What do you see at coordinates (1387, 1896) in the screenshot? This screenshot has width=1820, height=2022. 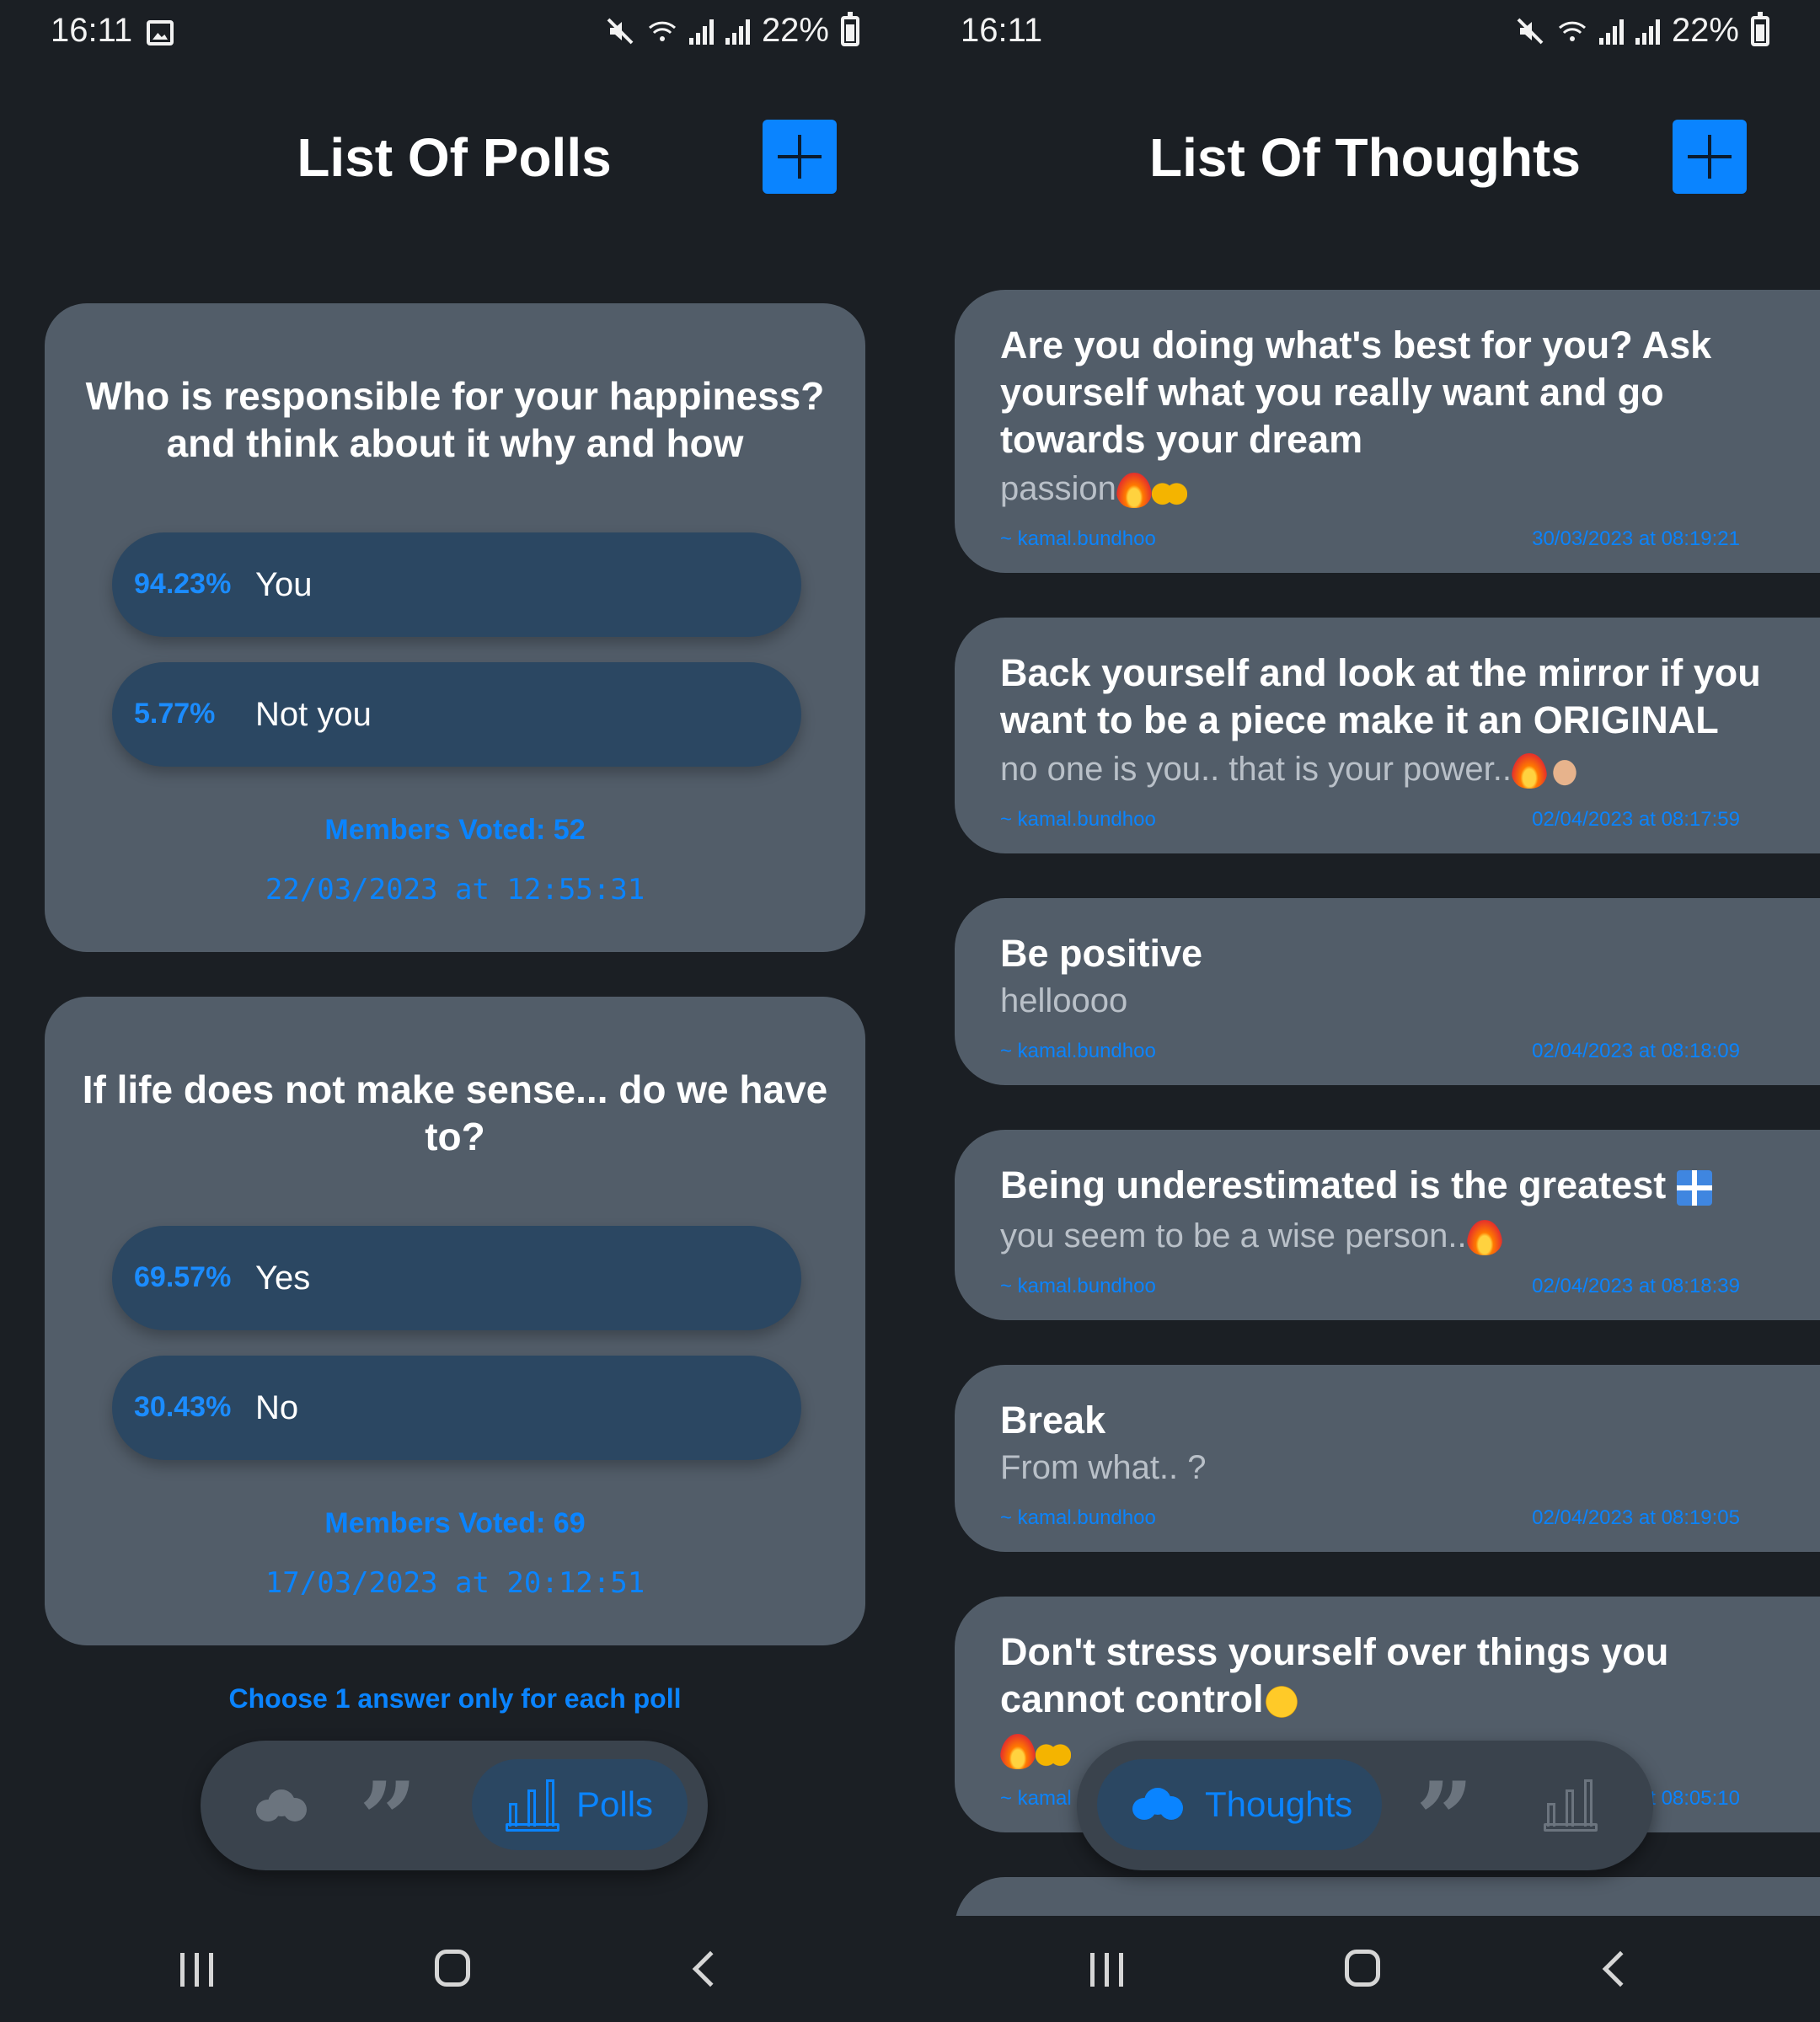 I see `thought-card-partial` at bounding box center [1387, 1896].